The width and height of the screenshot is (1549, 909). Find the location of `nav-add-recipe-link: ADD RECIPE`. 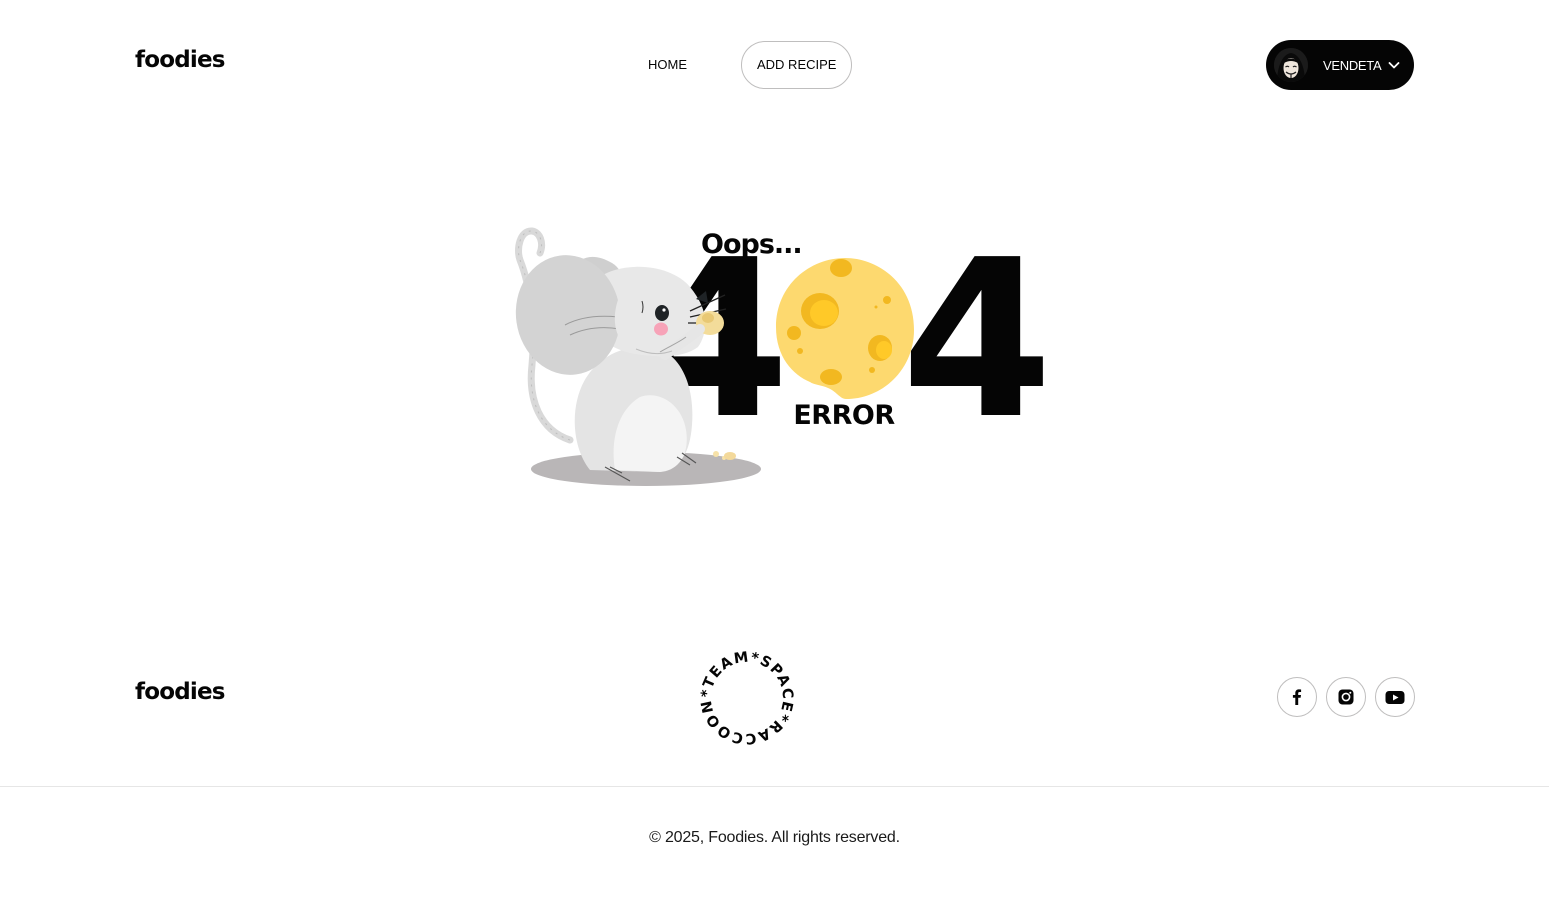

nav-add-recipe-link: ADD RECIPE is located at coordinates (797, 65).